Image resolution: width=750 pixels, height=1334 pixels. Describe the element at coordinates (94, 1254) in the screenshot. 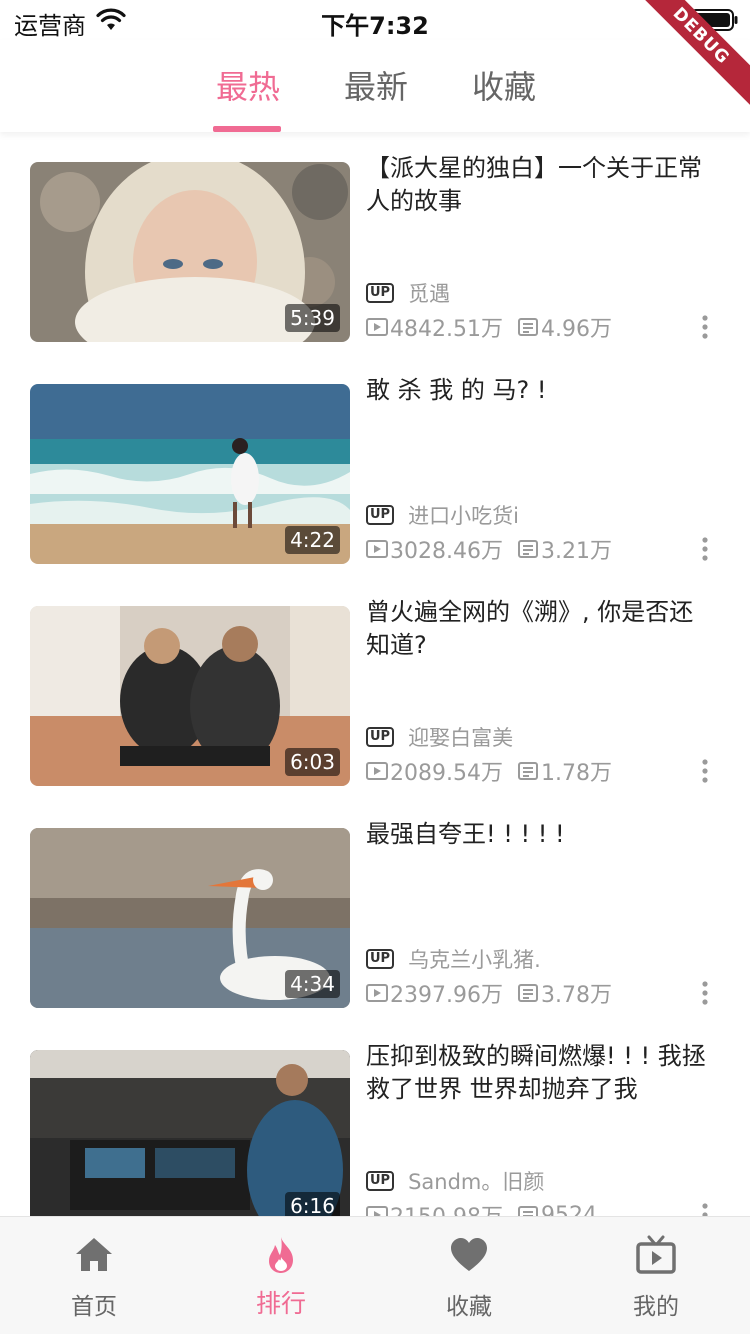

I see `home-icon` at that location.